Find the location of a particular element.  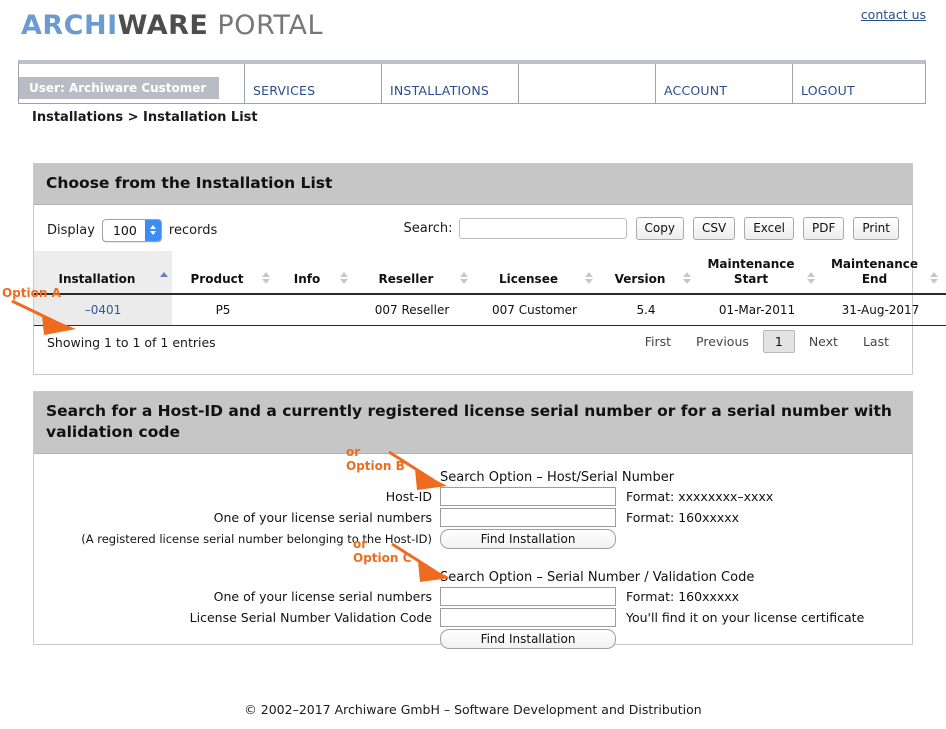

option-b-section-title-row: Search Option – Host/Serial Number is located at coordinates (473, 477).